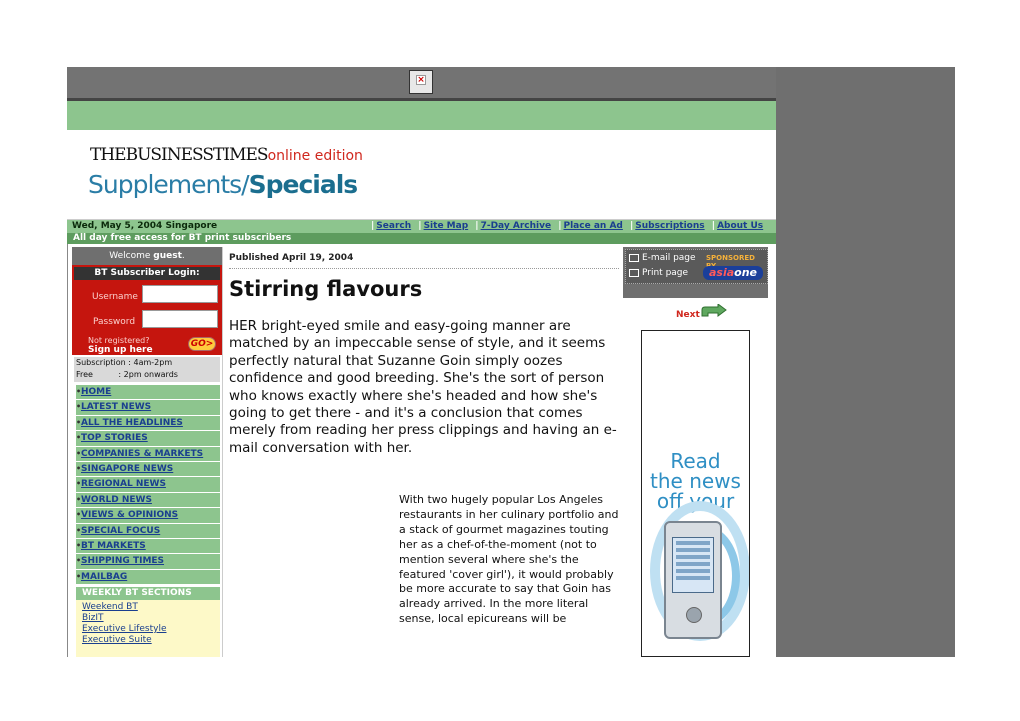 Image resolution: width=1020 pixels, height=721 pixels. I want to click on menu-item-world-news: • WORLD NEWS, so click(148, 500).